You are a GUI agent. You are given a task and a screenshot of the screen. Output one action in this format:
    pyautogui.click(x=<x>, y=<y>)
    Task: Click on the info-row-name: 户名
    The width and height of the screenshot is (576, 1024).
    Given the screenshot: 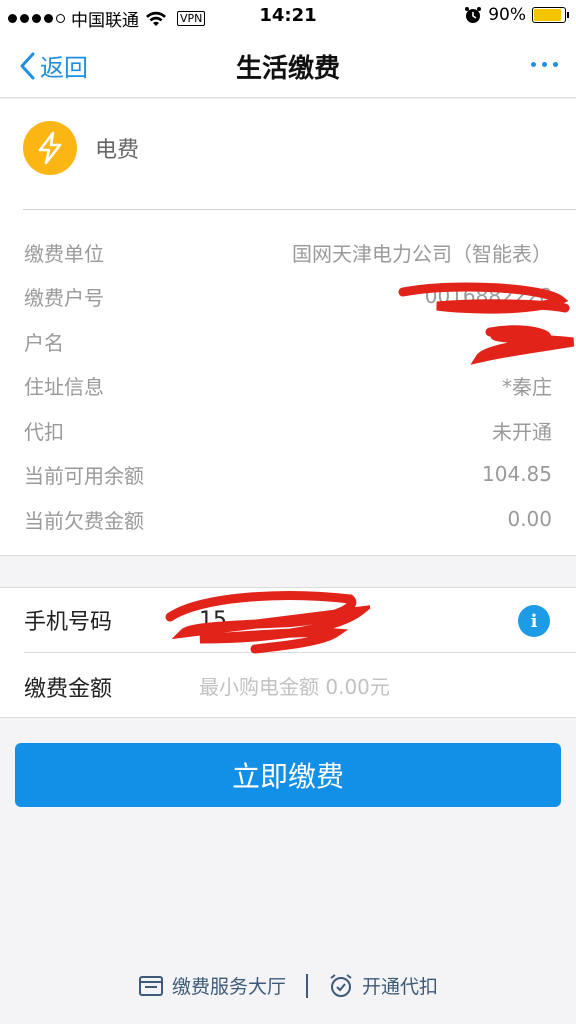 What is the action you would take?
    pyautogui.click(x=288, y=341)
    